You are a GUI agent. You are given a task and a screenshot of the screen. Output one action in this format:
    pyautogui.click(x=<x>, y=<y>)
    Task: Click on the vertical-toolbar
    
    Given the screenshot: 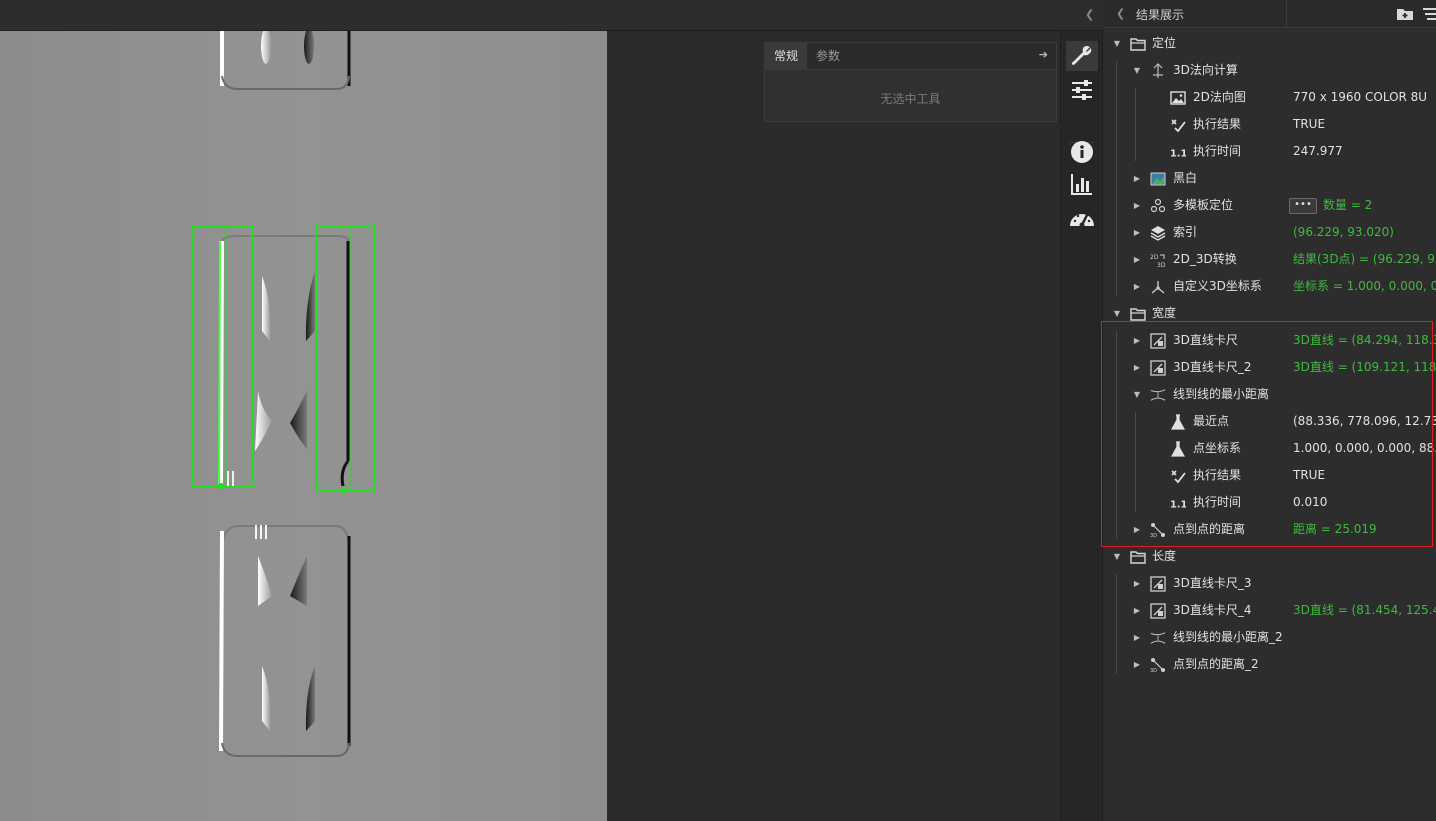 What is the action you would take?
    pyautogui.click(x=1081, y=426)
    